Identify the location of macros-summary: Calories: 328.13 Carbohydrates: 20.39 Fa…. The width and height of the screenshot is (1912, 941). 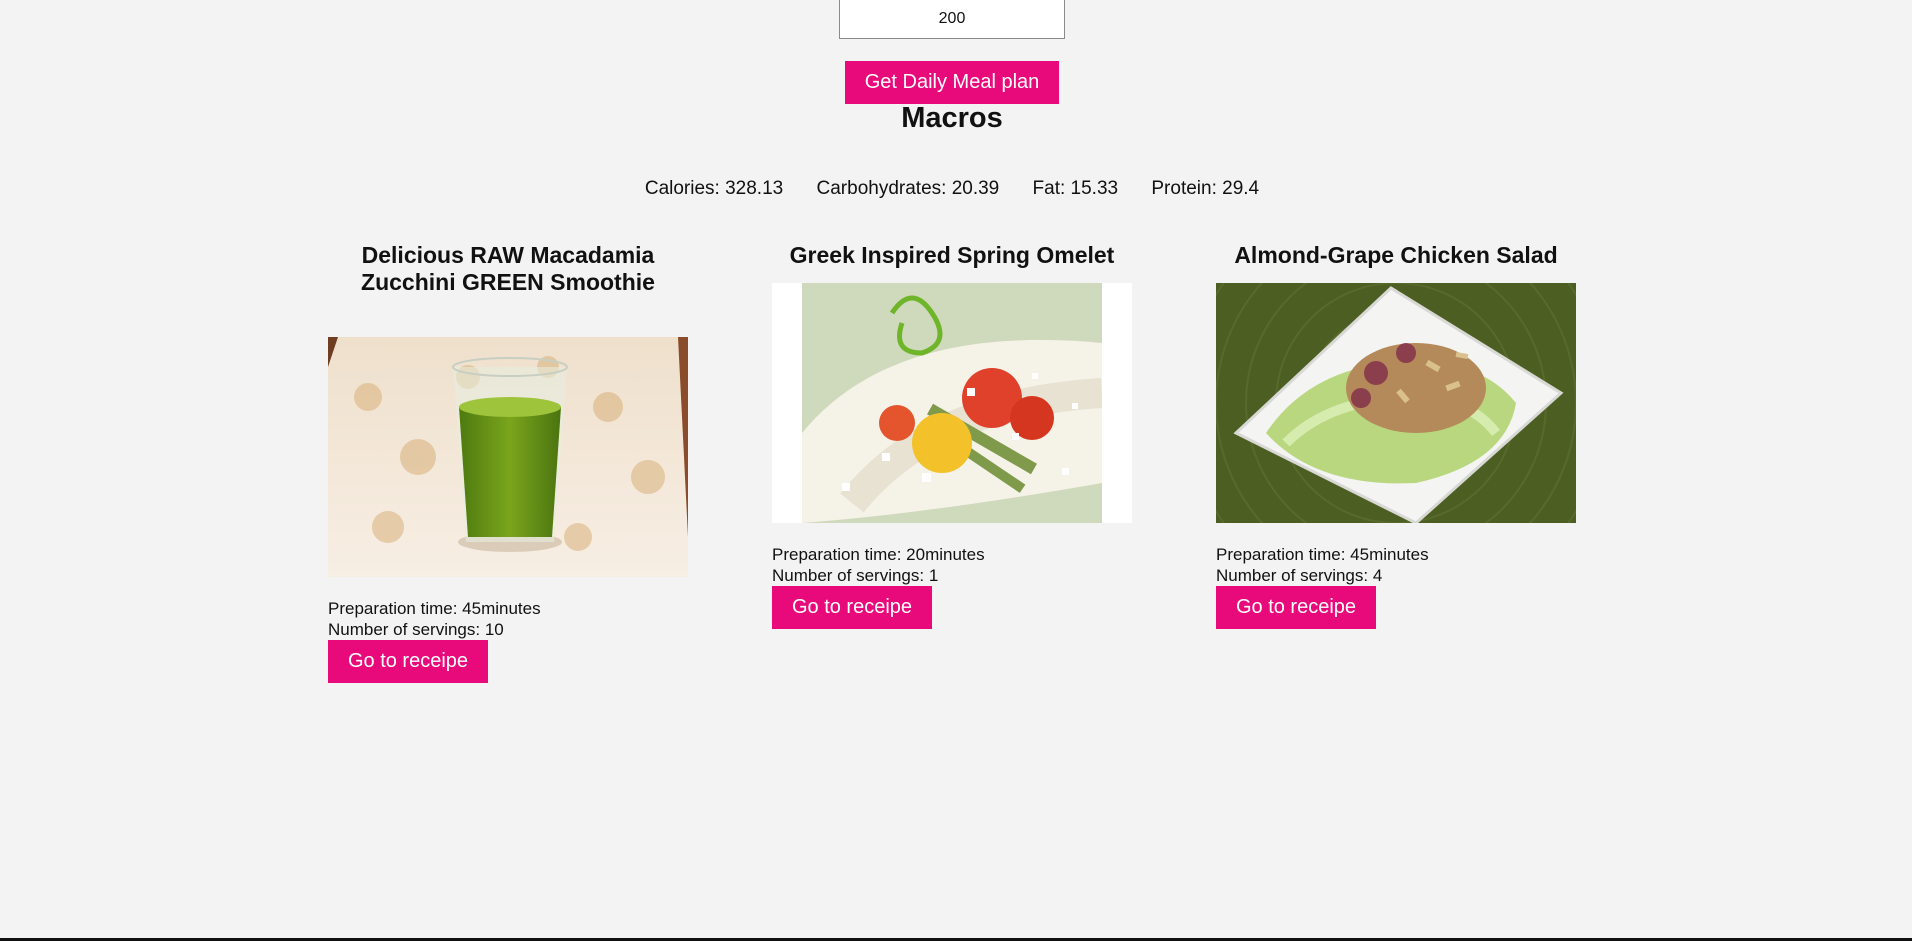
(952, 189).